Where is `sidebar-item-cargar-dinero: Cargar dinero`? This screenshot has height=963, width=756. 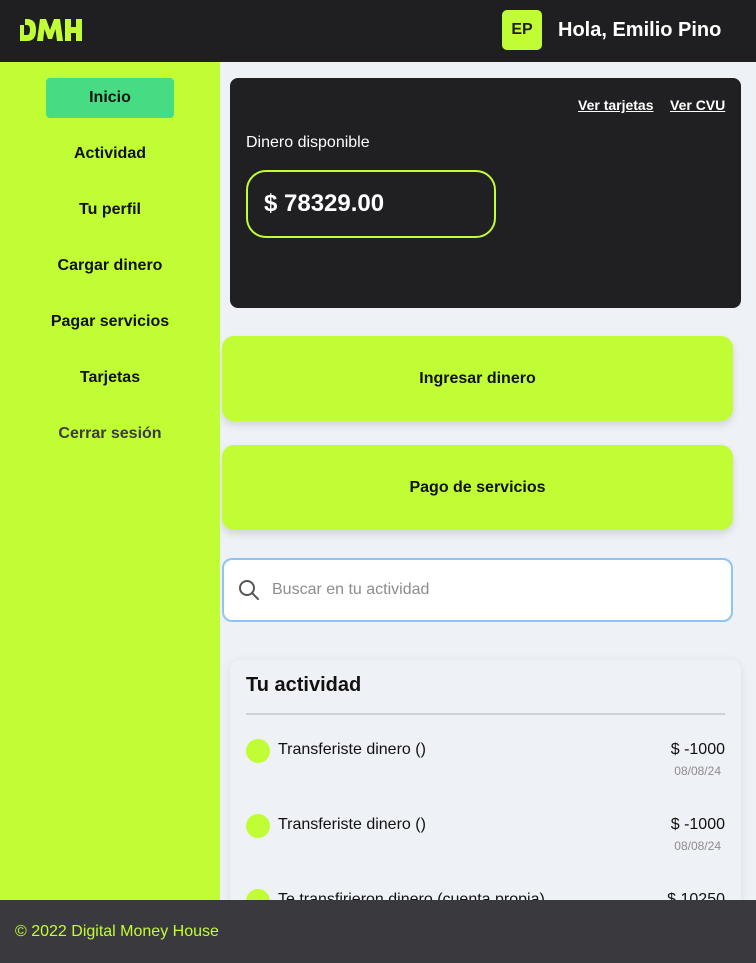
sidebar-item-cargar-dinero: Cargar dinero is located at coordinates (110, 266).